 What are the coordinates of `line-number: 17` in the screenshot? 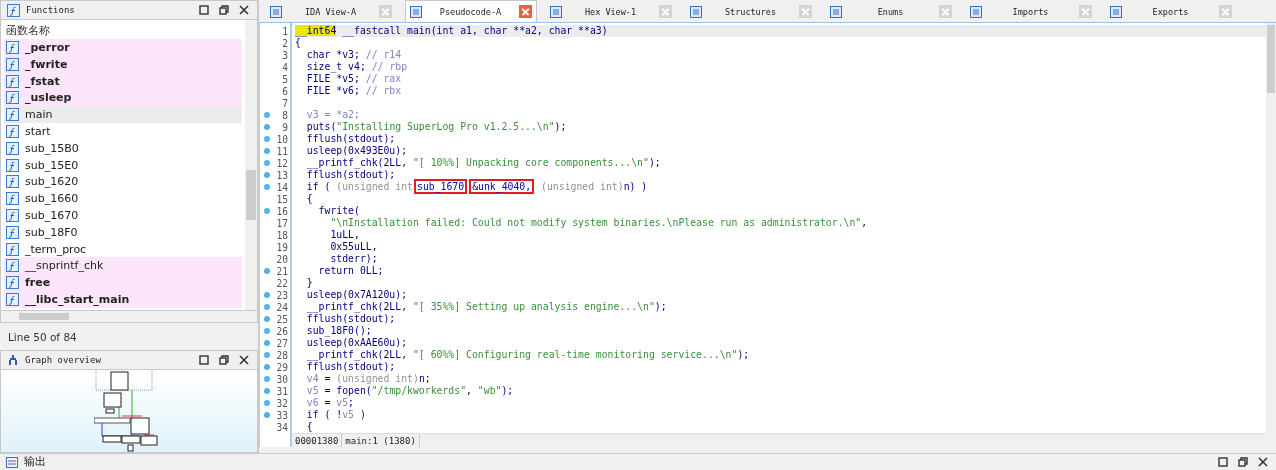 It's located at (282, 223).